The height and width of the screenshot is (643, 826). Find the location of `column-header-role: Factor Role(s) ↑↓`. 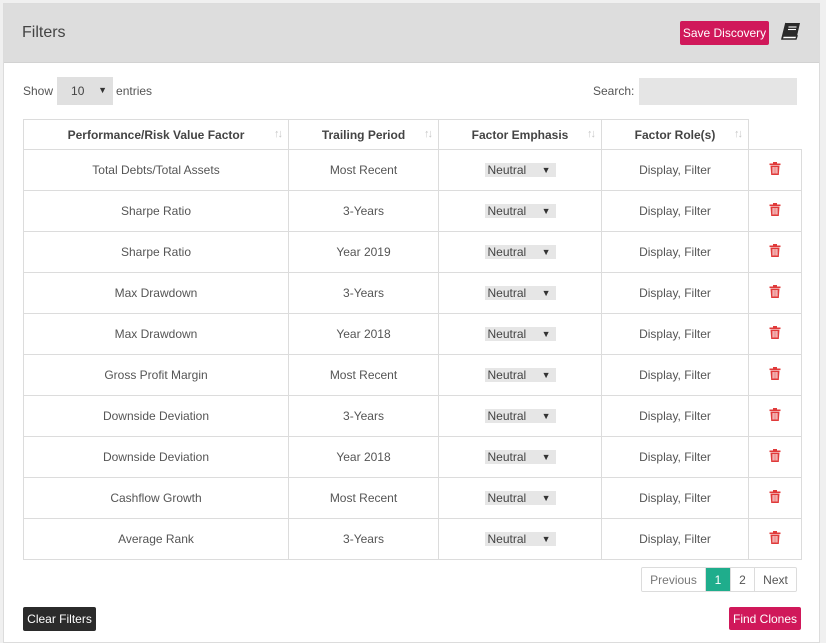

column-header-role: Factor Role(s) ↑↓ is located at coordinates (675, 134).